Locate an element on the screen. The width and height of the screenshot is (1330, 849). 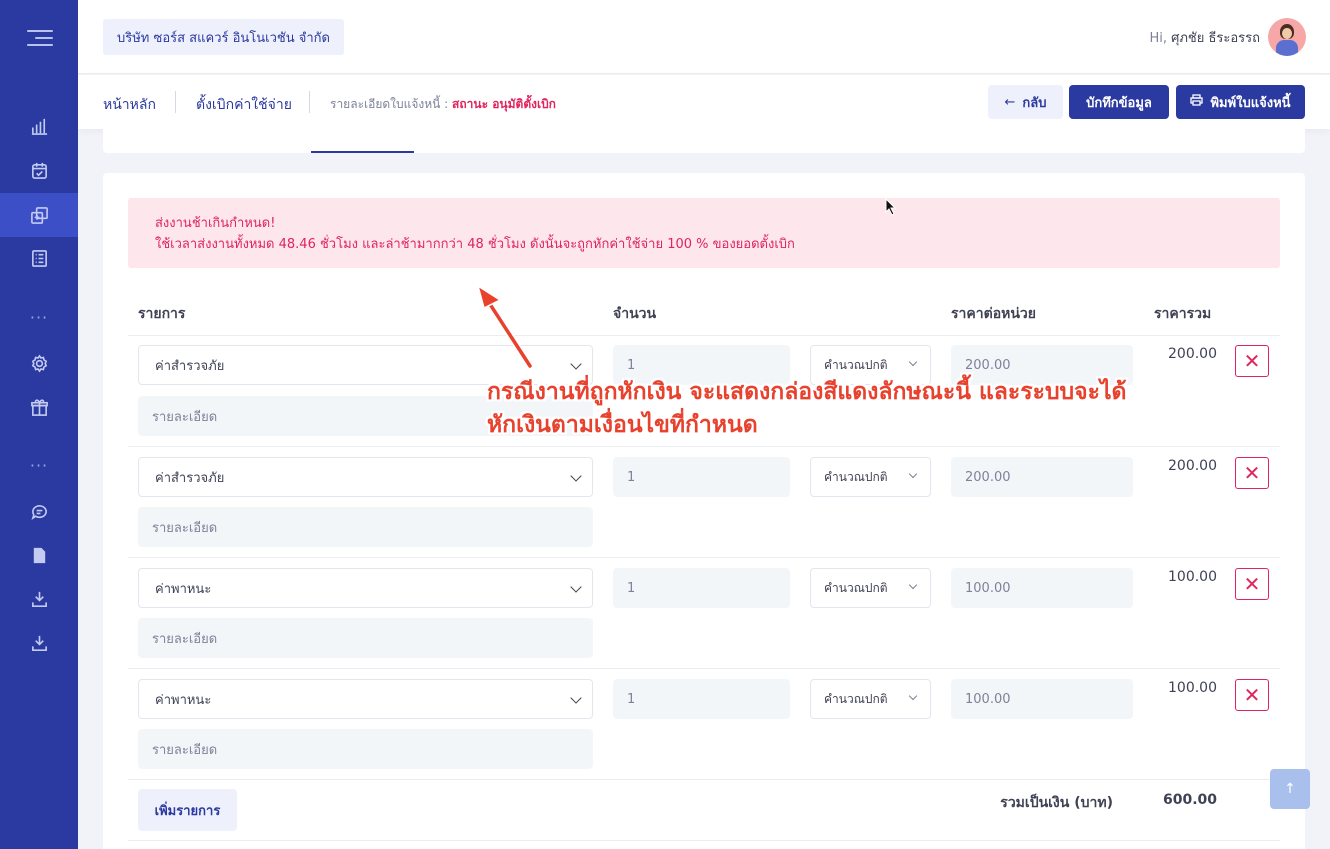
save-label: บักทึกข้อมูล is located at coordinates (1119, 103).